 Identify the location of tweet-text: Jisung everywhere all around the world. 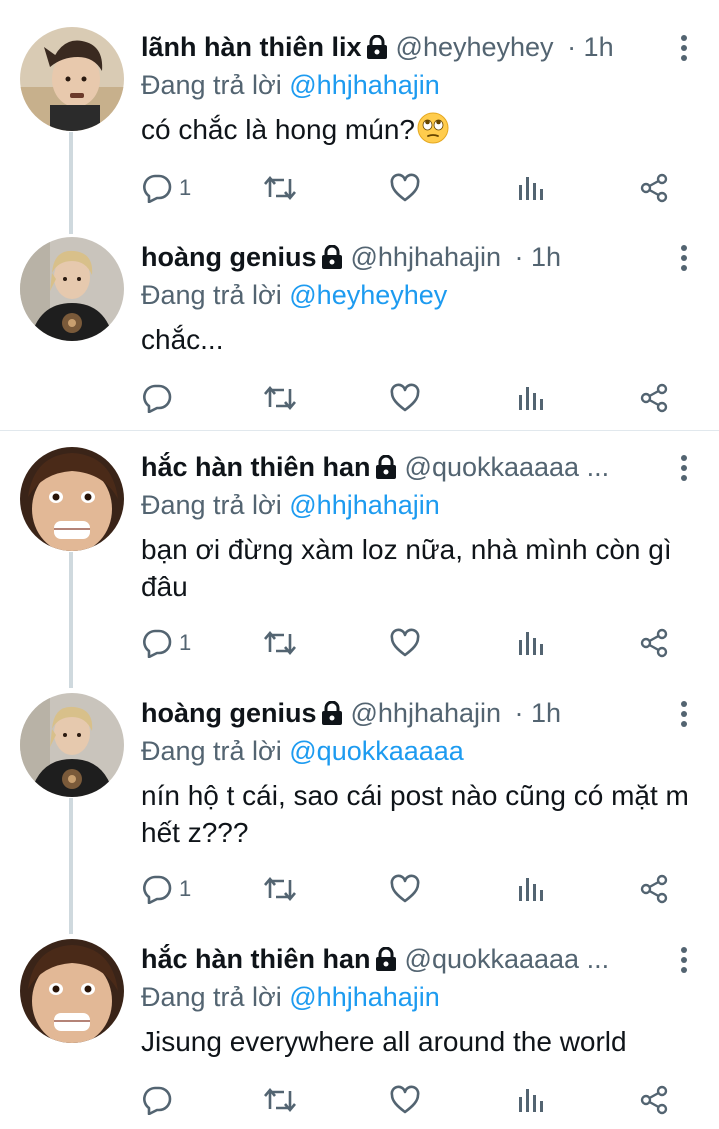
(421, 1041).